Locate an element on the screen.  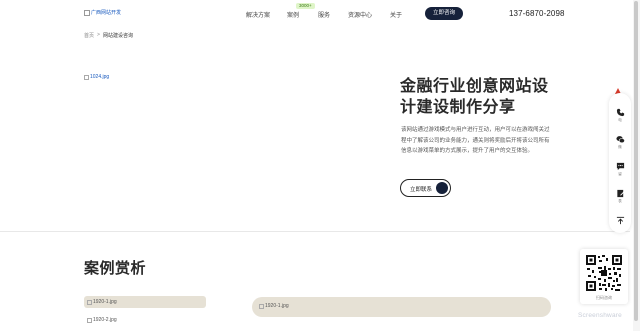
consult-now-button: 立即咨询 is located at coordinates (444, 13).